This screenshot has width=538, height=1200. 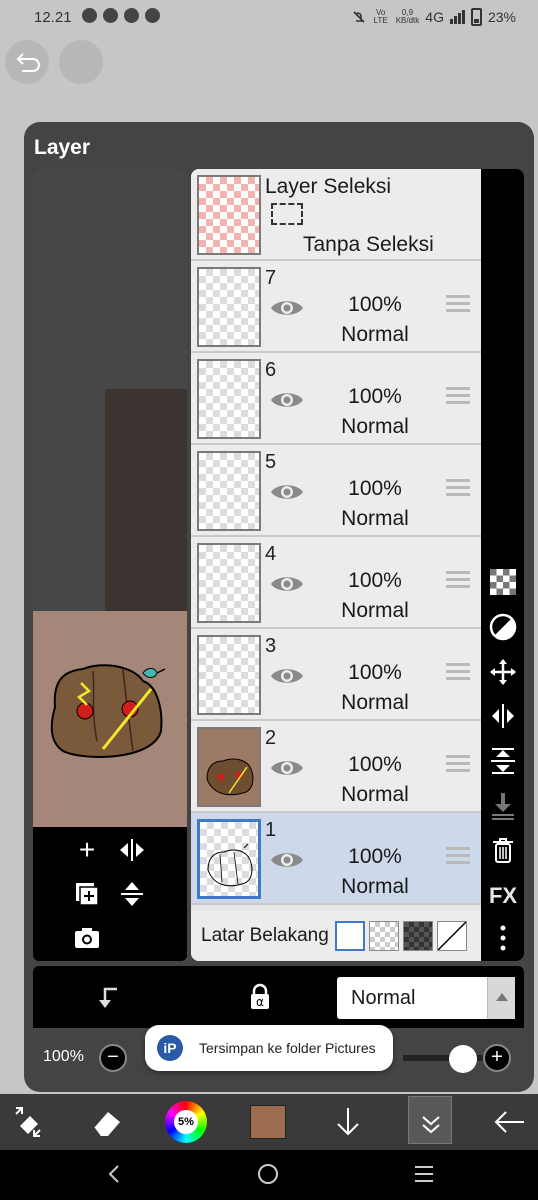 What do you see at coordinates (132, 850) in the screenshot?
I see `flip-horizontal-icon` at bounding box center [132, 850].